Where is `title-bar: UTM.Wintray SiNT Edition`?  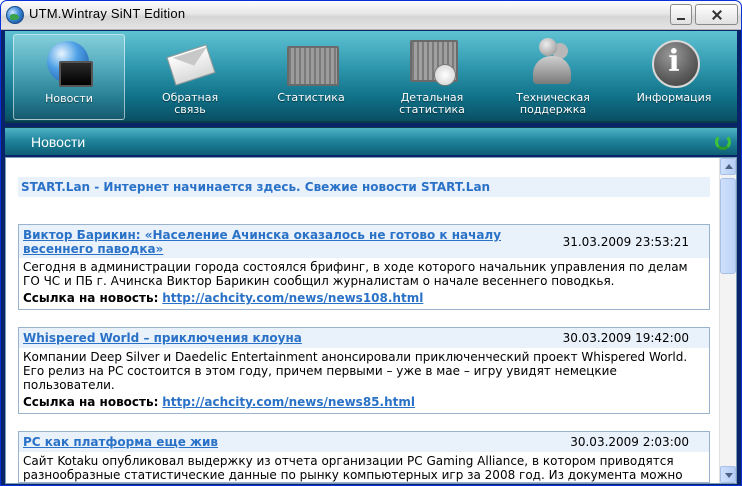 title-bar: UTM.Wintray SiNT Edition is located at coordinates (371, 15).